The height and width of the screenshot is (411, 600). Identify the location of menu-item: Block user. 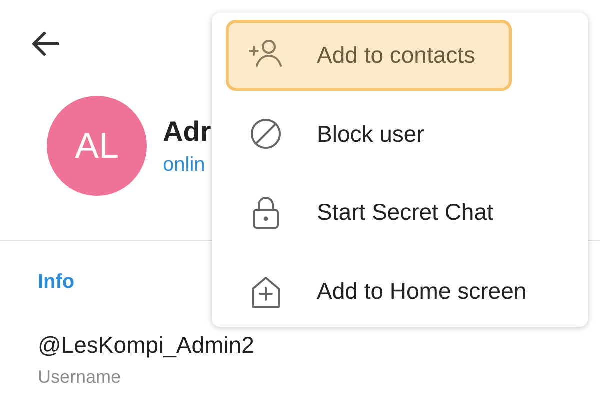
(407, 134).